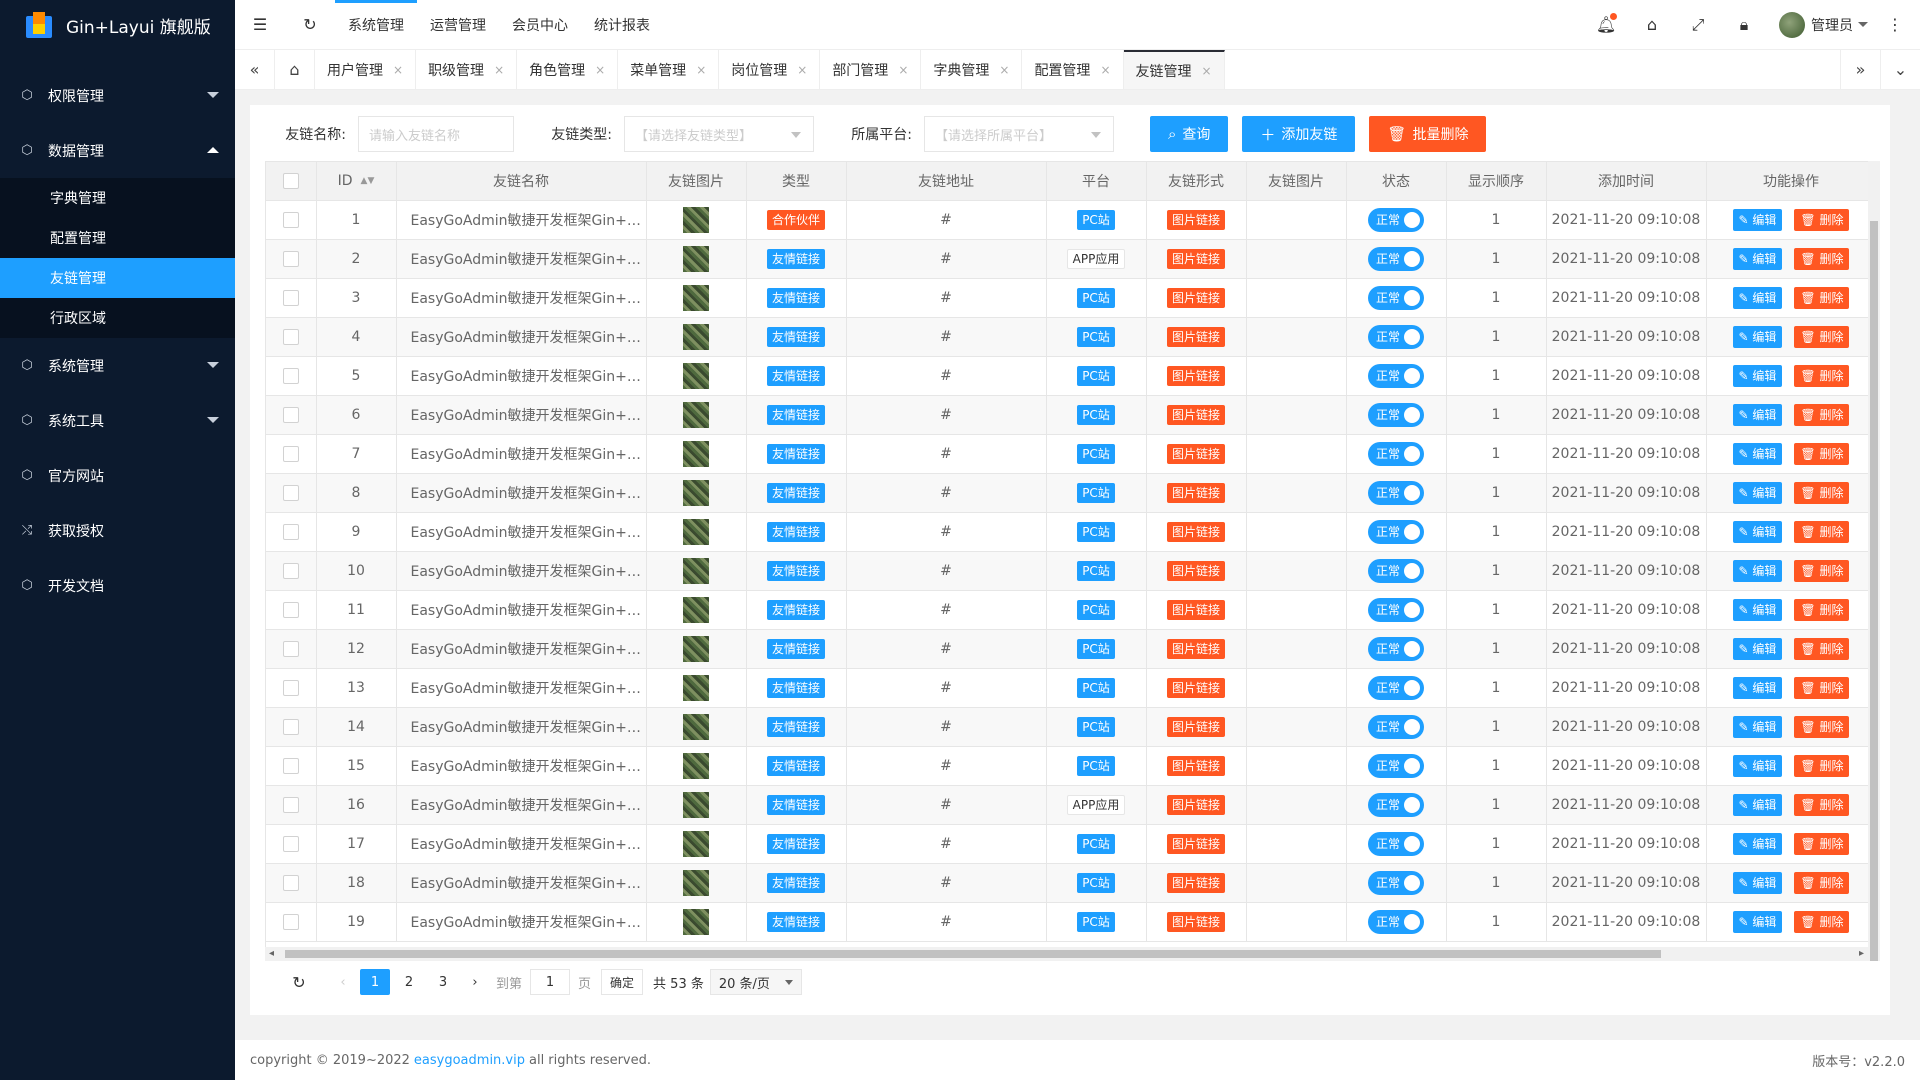  What do you see at coordinates (255, 69) in the screenshot?
I see `tabs-scroll-left-icon: «` at bounding box center [255, 69].